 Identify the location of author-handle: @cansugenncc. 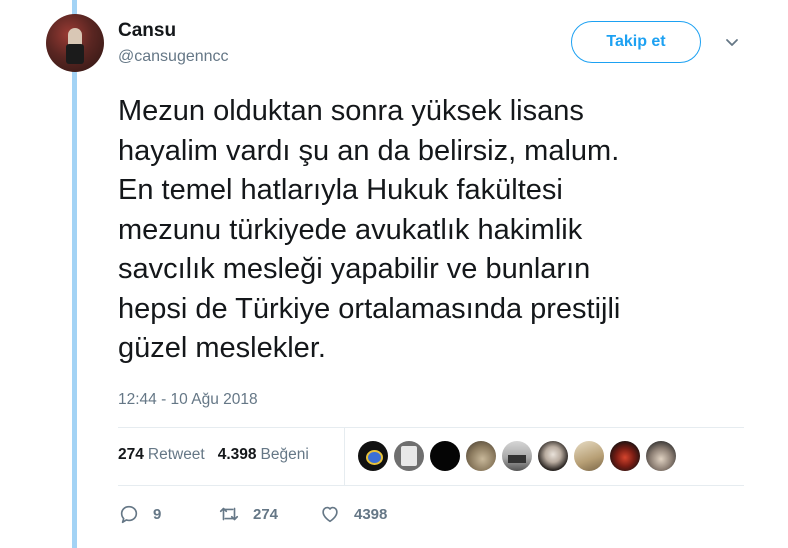
(173, 57).